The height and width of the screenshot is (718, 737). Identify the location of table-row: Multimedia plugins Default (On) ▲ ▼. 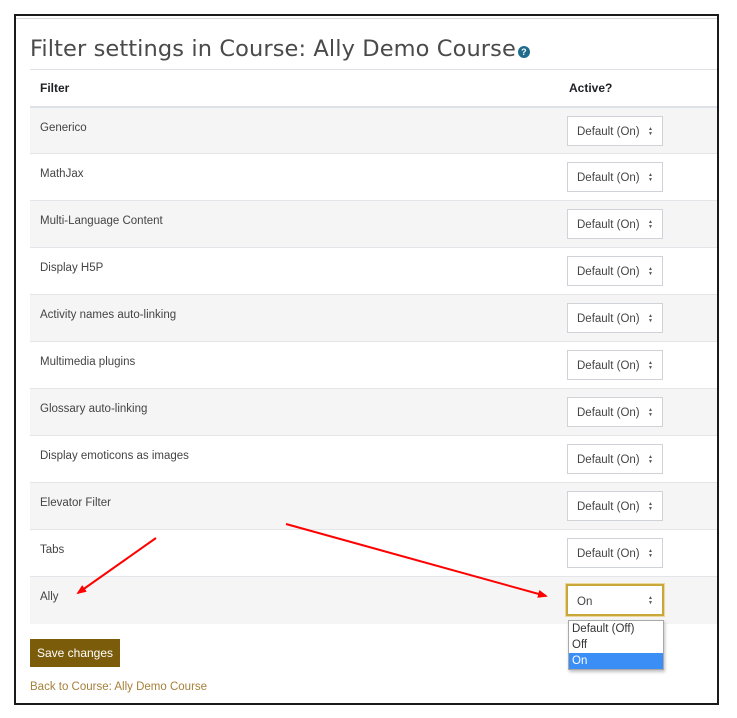
(373, 365).